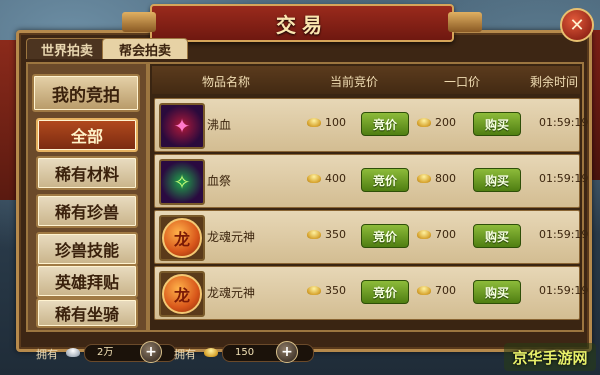 Image resolution: width=600 pixels, height=375 pixels. I want to click on close-icon: ✕, so click(577, 25).